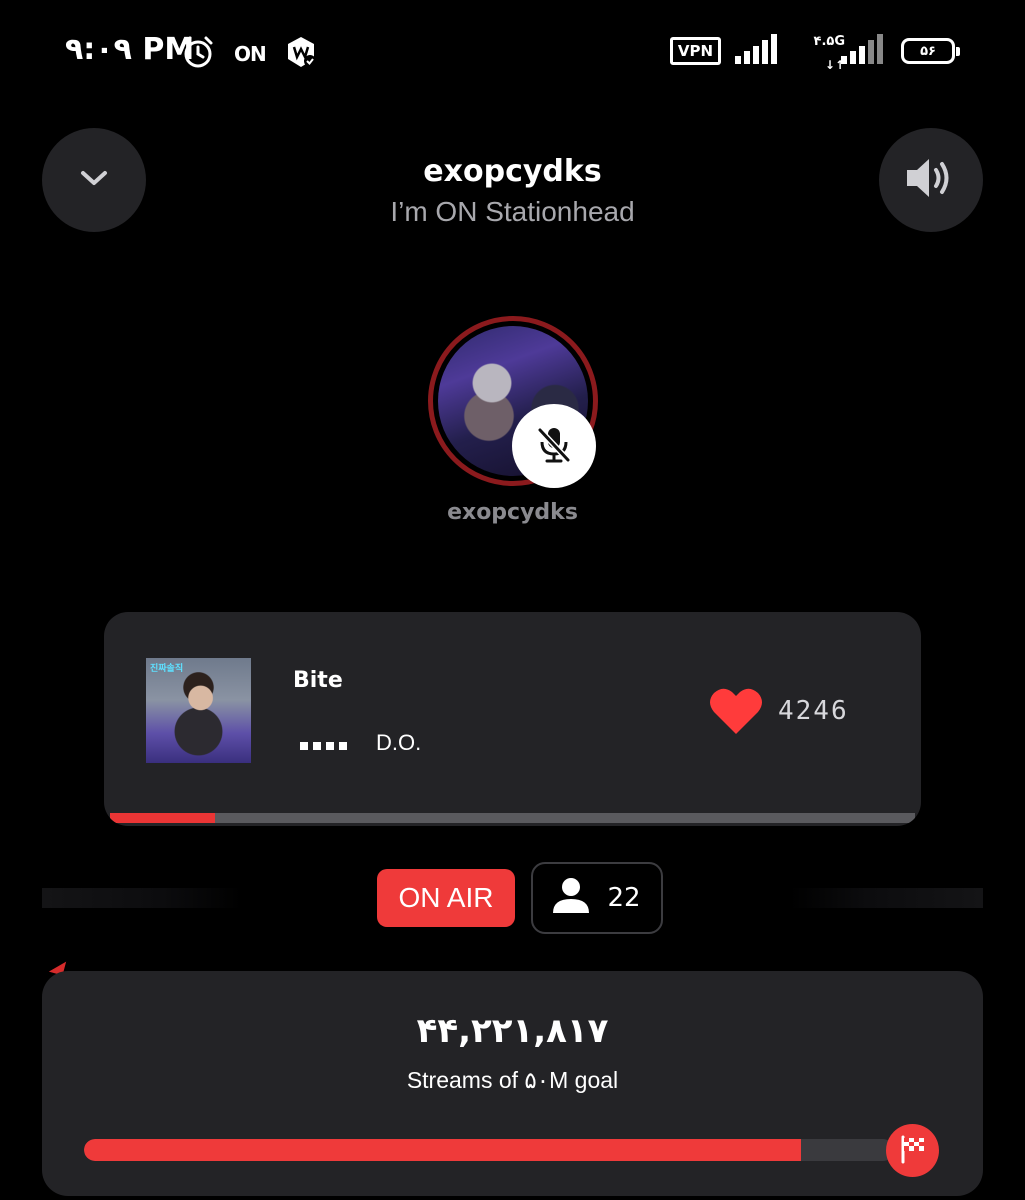  Describe the element at coordinates (198, 54) in the screenshot. I see `alarm-icon` at that location.